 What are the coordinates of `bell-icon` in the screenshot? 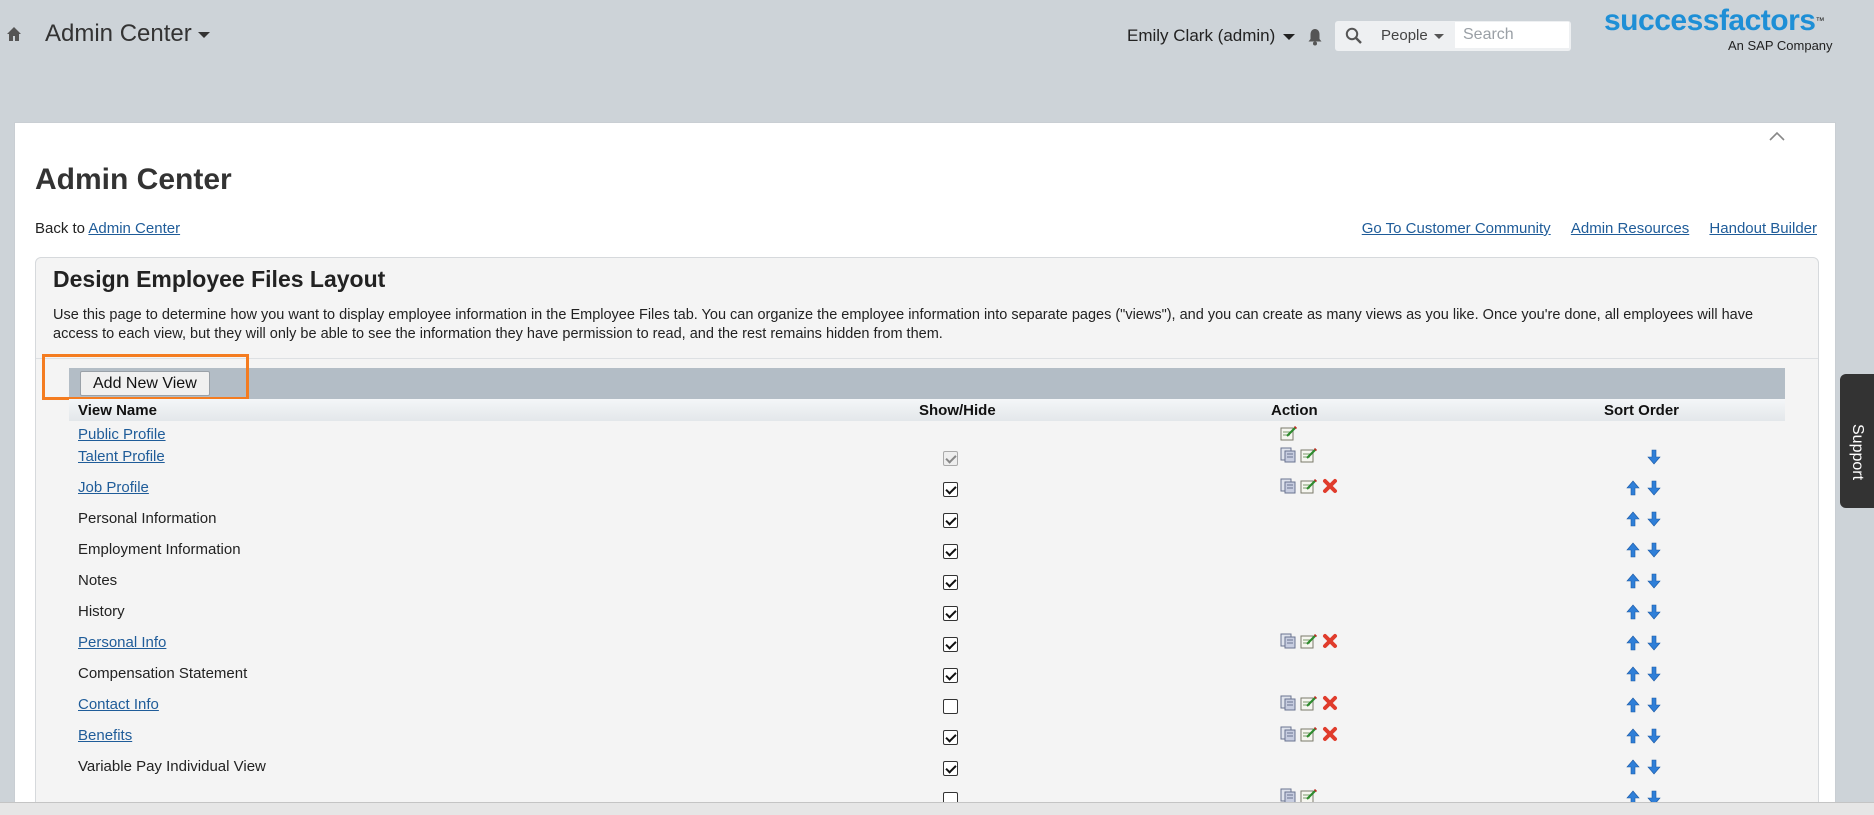 It's located at (1315, 37).